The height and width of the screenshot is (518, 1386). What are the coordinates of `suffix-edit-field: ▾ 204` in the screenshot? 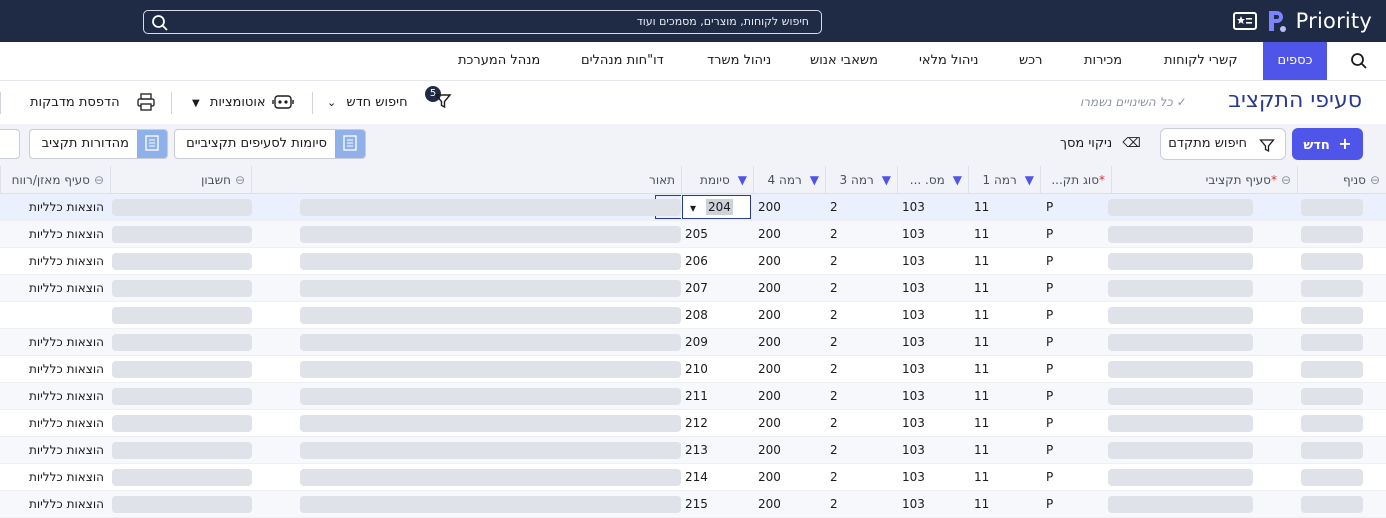 It's located at (716, 207).